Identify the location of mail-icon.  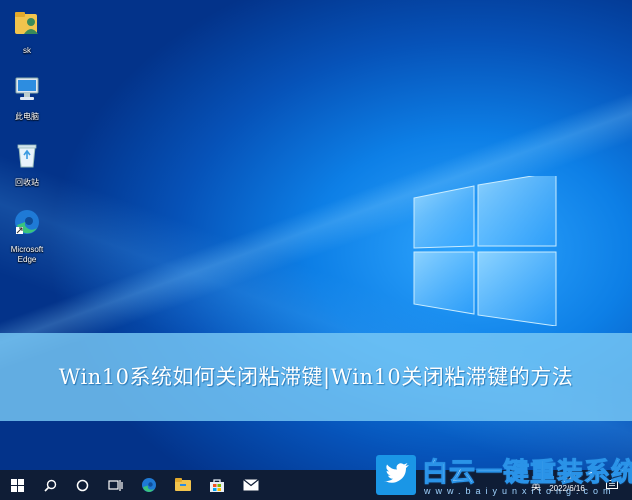
(251, 485).